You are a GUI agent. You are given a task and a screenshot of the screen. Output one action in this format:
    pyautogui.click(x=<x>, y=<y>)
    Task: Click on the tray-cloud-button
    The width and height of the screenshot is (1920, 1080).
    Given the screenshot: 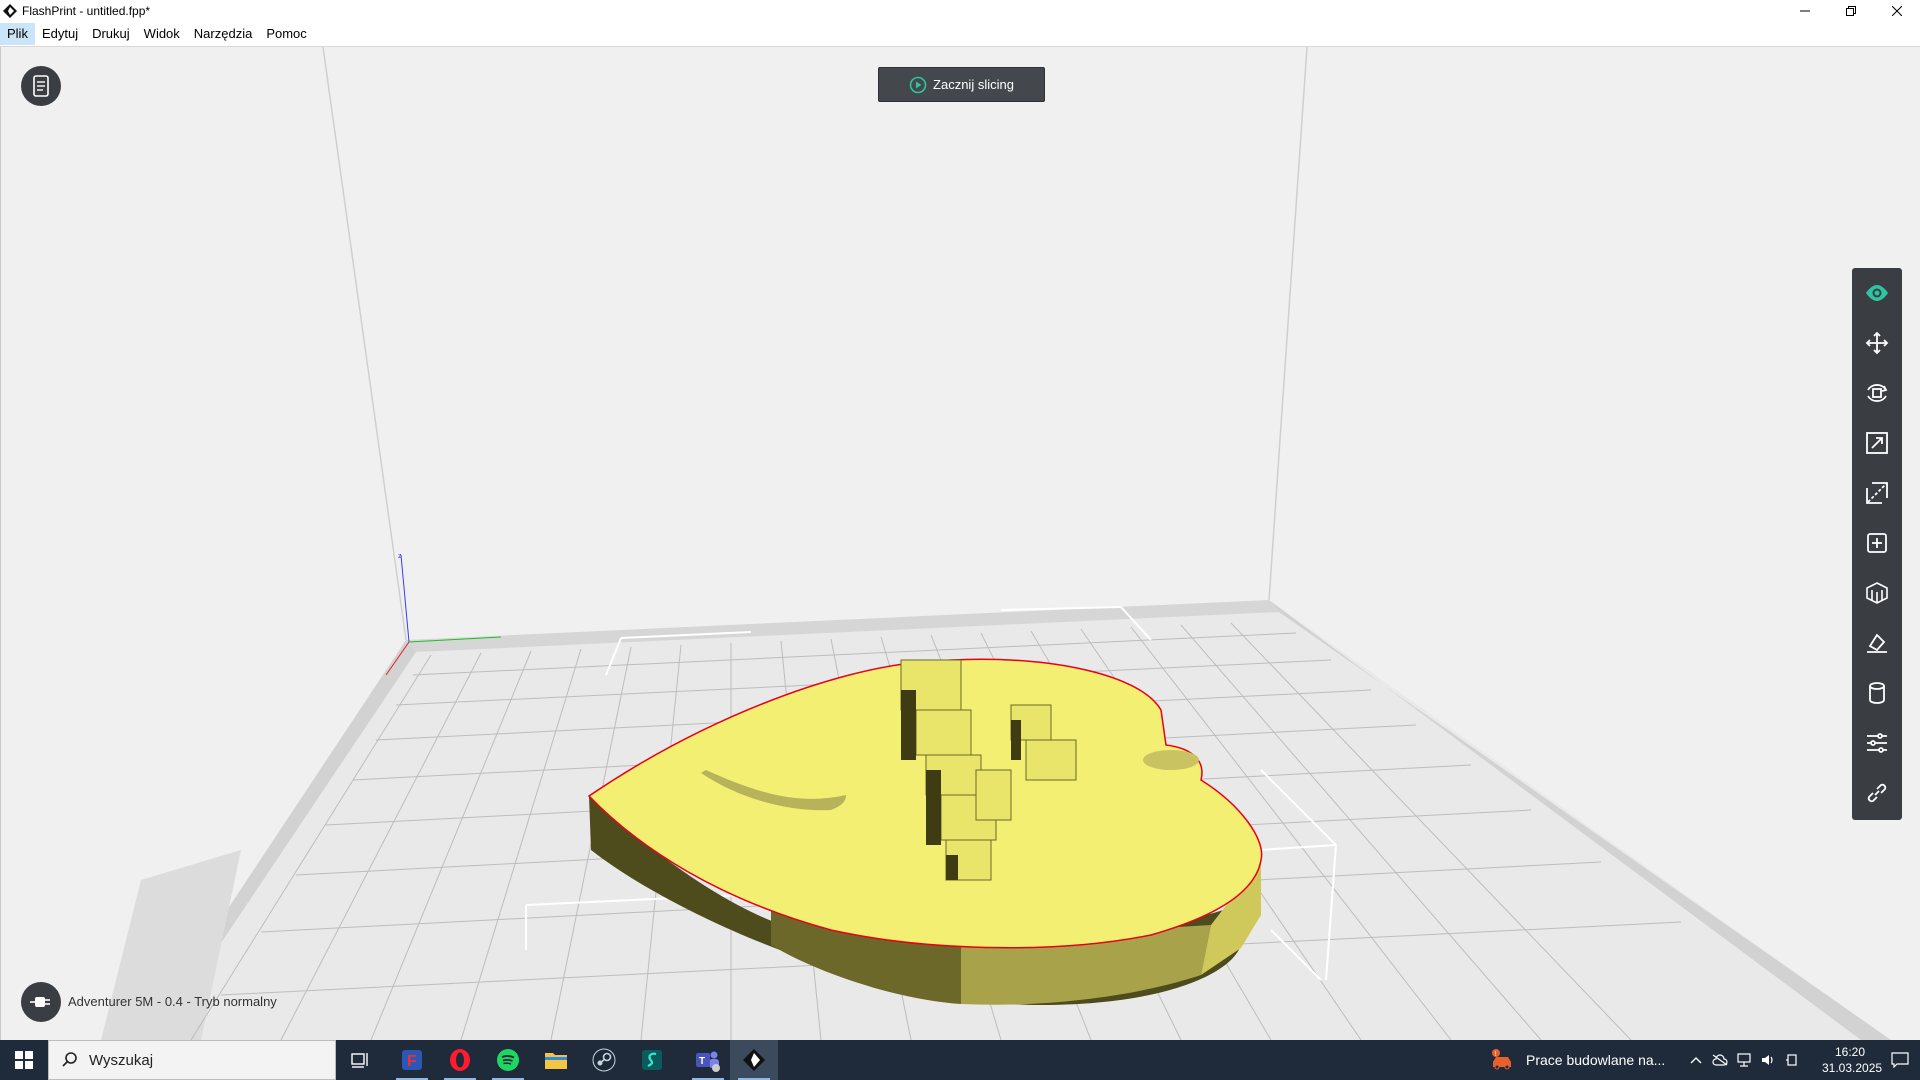 What is the action you would take?
    pyautogui.click(x=1720, y=1060)
    